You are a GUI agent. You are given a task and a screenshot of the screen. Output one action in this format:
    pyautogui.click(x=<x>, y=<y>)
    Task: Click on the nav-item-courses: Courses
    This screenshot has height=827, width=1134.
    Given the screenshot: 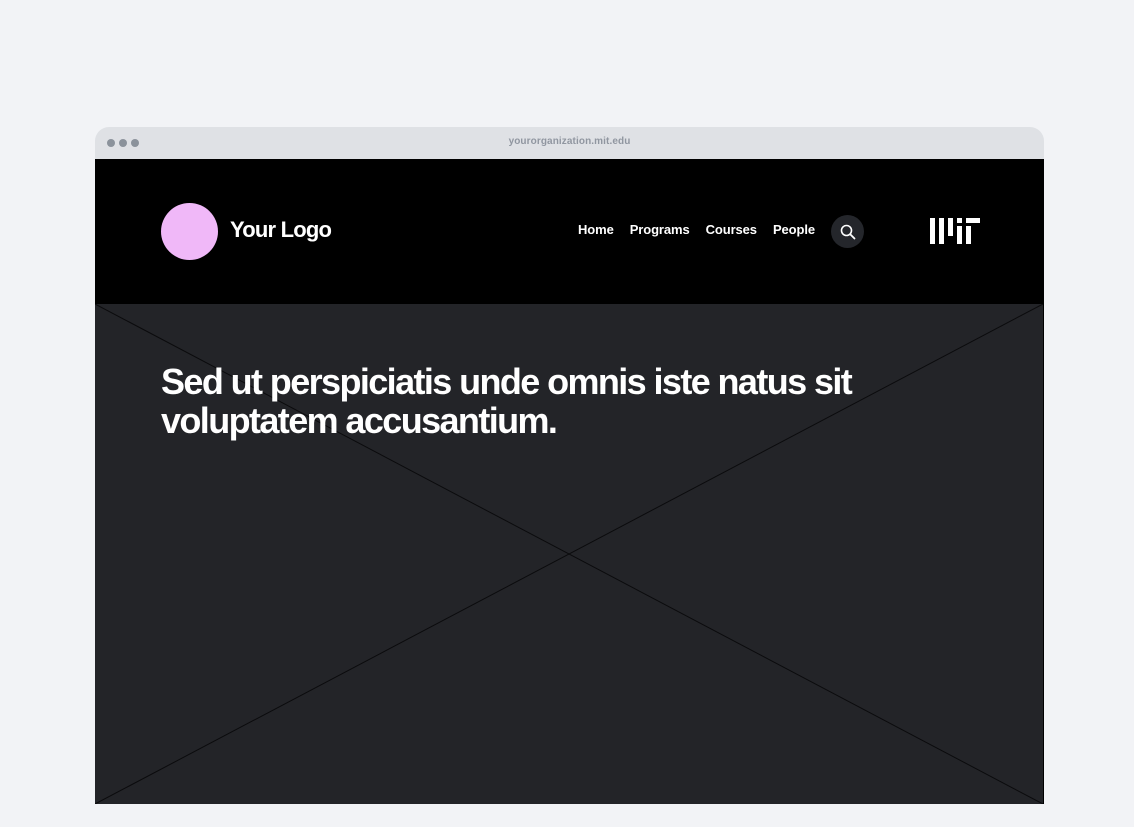 What is the action you would take?
    pyautogui.click(x=731, y=229)
    